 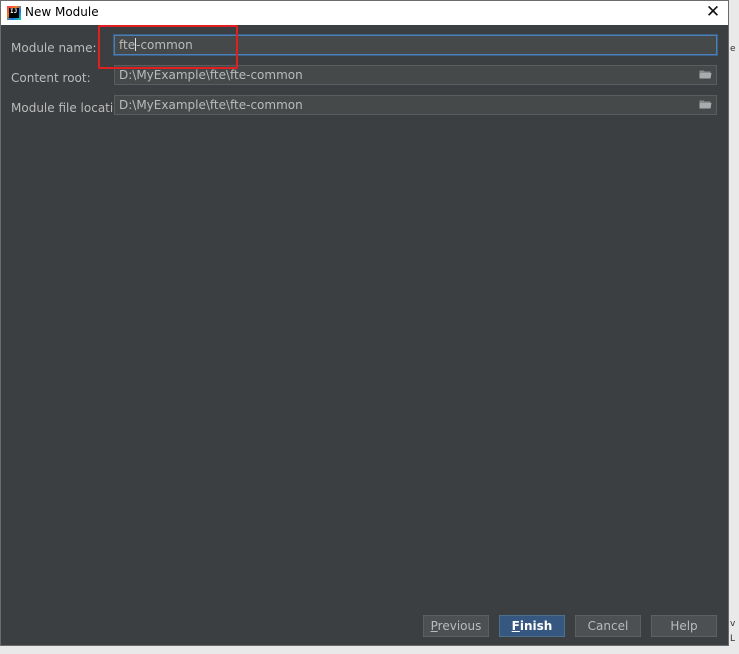 I want to click on module-name-value-start: fte, so click(x=127, y=45).